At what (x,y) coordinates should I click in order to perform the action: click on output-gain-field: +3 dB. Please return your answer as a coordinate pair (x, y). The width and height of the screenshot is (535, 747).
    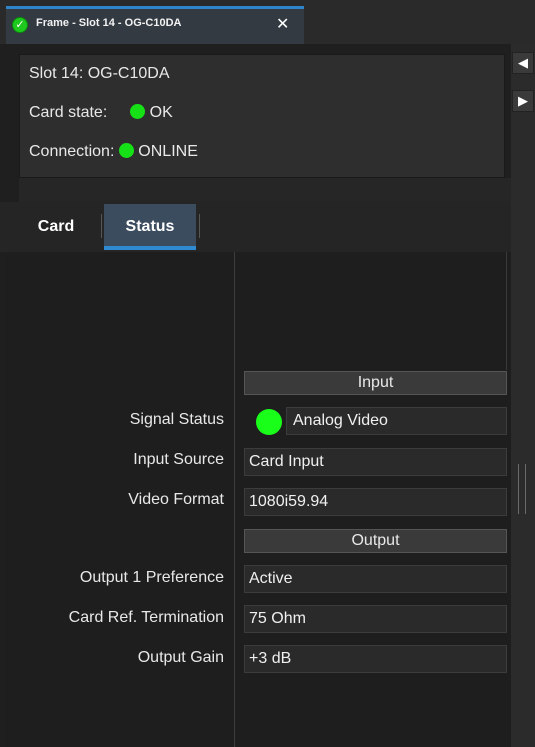
    Looking at the image, I should click on (375, 659).